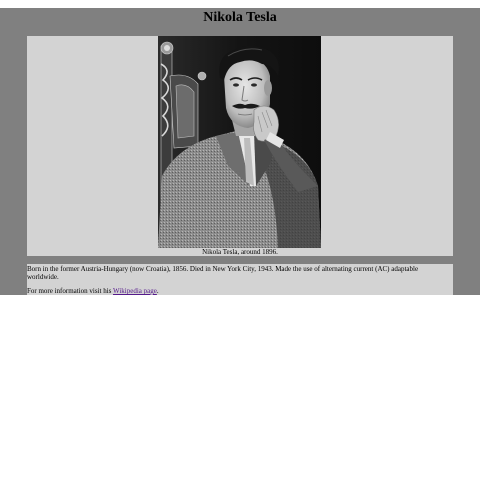 This screenshot has height=480, width=480. What do you see at coordinates (157, 291) in the screenshot?
I see `more-info-suffix: .` at bounding box center [157, 291].